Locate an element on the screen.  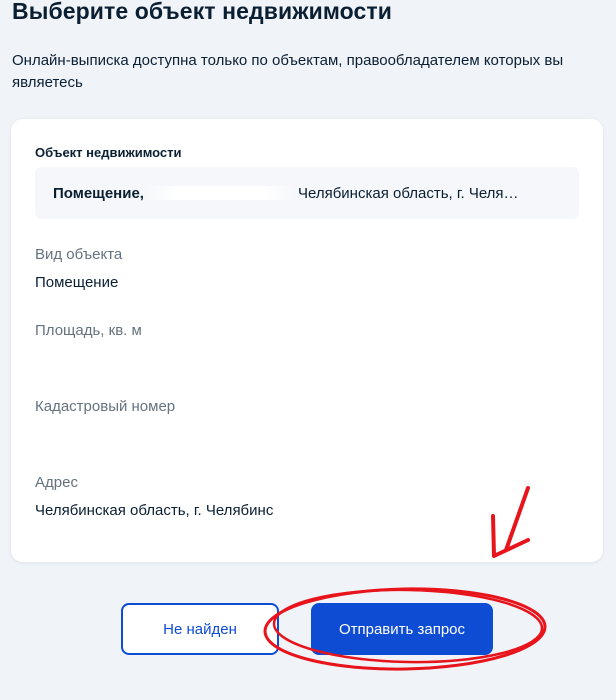
object-select-label: Объект недвижимости is located at coordinates (108, 152).